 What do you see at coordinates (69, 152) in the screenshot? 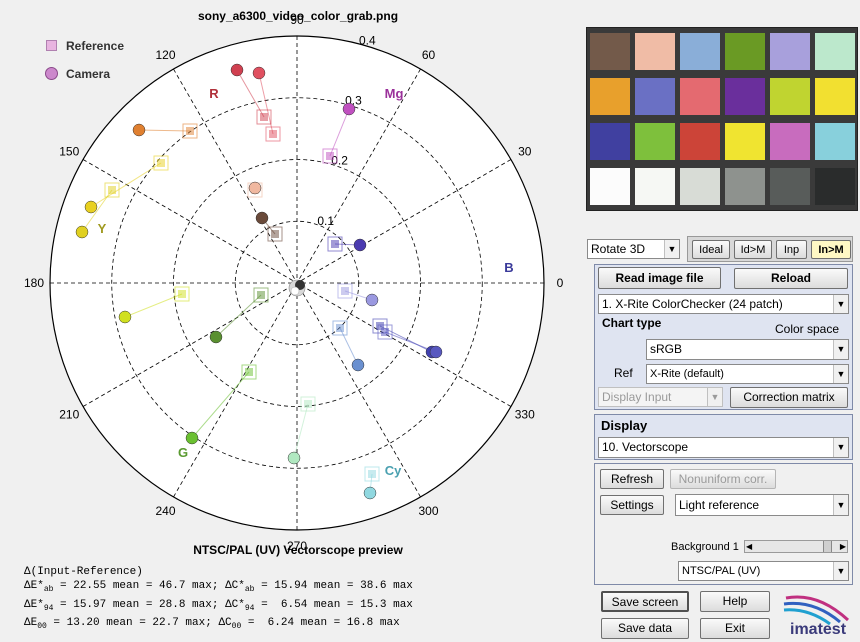
I see `angle-label: 150` at bounding box center [69, 152].